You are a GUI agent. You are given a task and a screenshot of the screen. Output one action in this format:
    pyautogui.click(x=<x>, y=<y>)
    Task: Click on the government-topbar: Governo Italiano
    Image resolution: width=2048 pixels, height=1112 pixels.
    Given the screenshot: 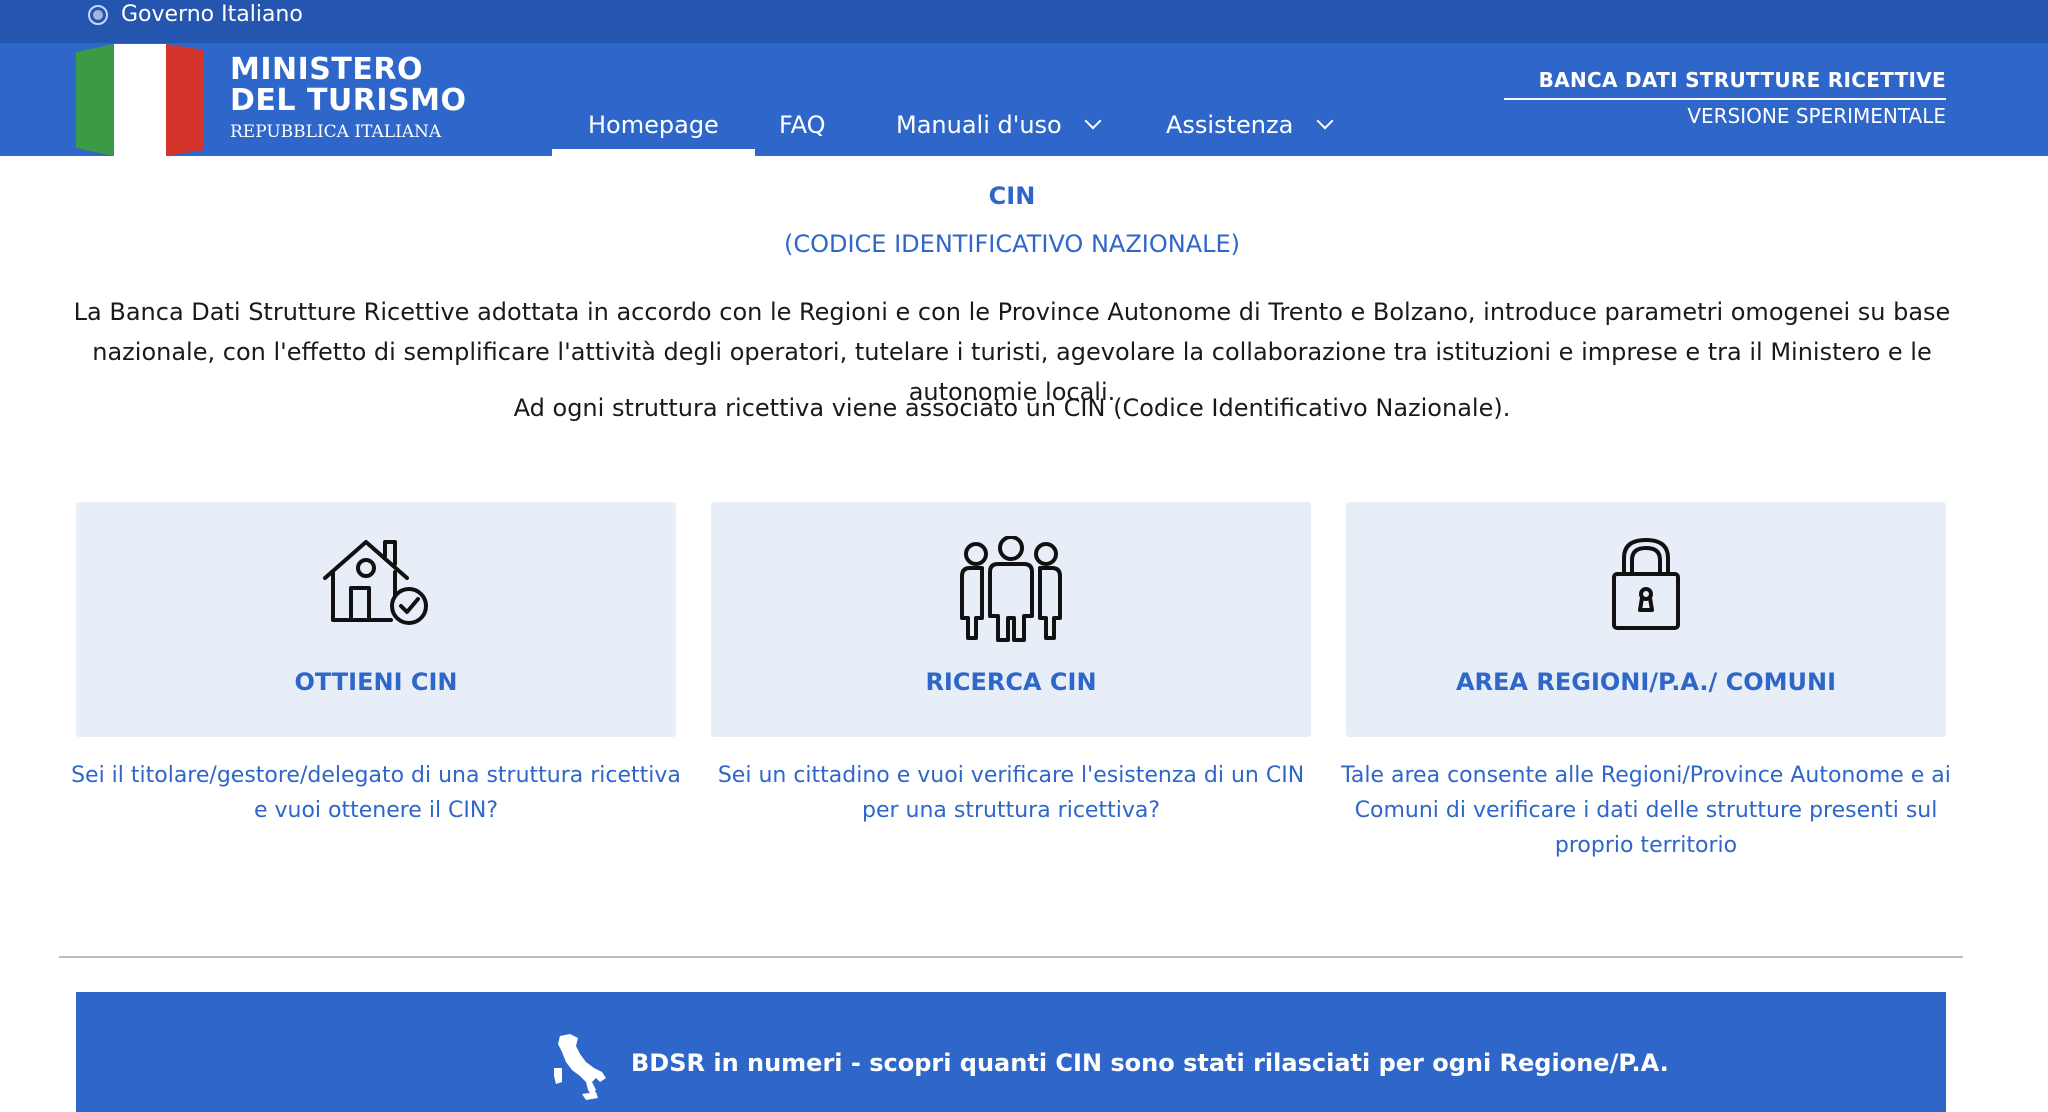 What is the action you would take?
    pyautogui.click(x=1024, y=21)
    